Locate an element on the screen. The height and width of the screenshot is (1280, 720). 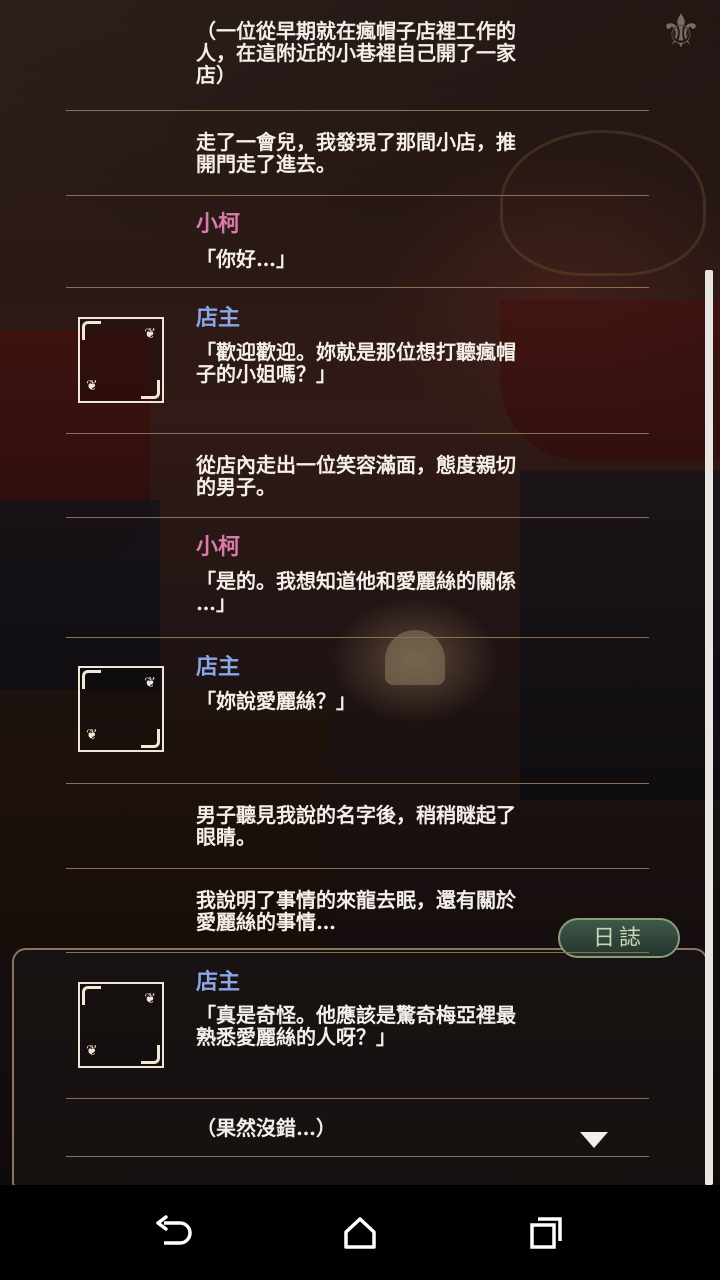
log-entry: 從店內走出一位笑容滿面，態度親切 的男子。 is located at coordinates (357, 476).